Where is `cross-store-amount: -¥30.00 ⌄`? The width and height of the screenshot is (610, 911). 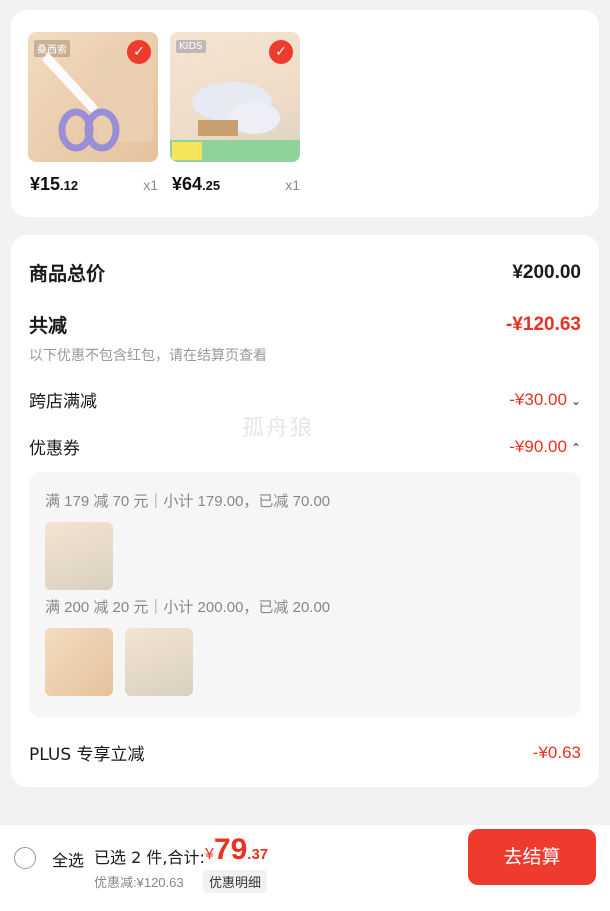
cross-store-amount: -¥30.00 ⌄ is located at coordinates (545, 400).